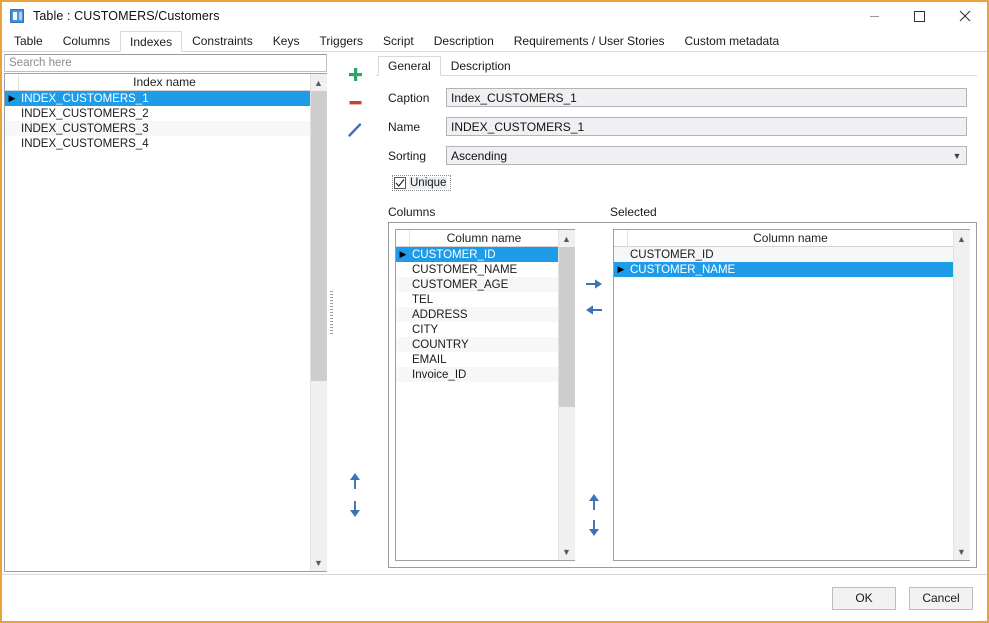  Describe the element at coordinates (425, 329) in the screenshot. I see `column-name-cell: CITY` at that location.